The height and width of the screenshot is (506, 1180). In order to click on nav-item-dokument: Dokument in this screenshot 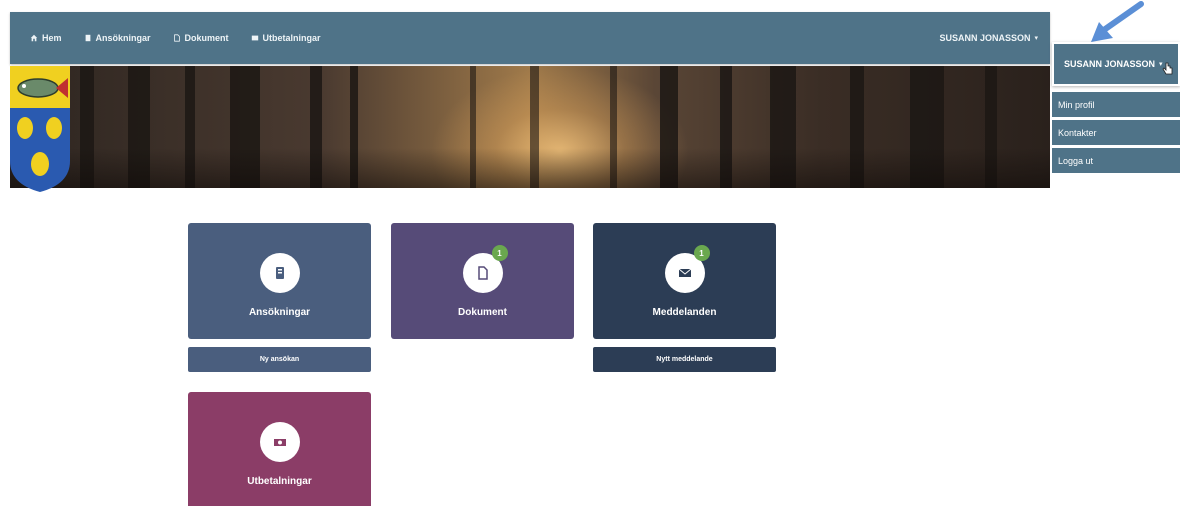, I will do `click(201, 38)`.